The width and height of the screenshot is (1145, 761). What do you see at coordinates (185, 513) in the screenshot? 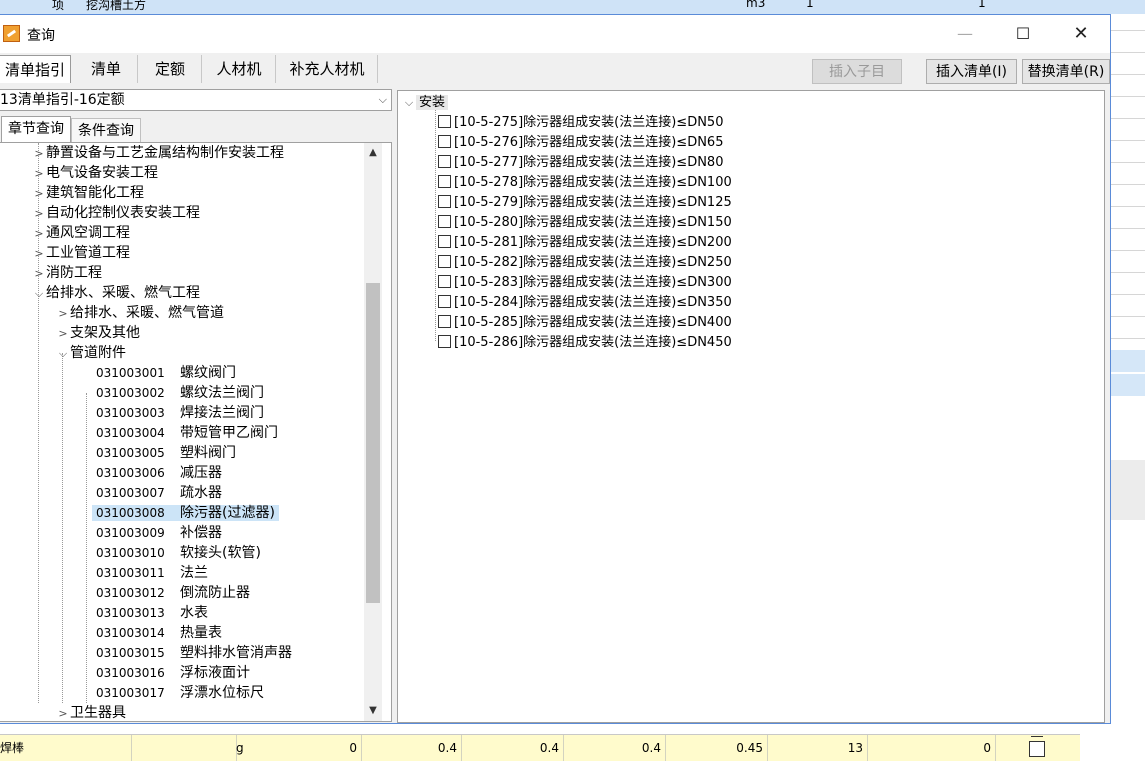
I see `tree-leaf-selected: 031003008 除污器(过滤器)` at bounding box center [185, 513].